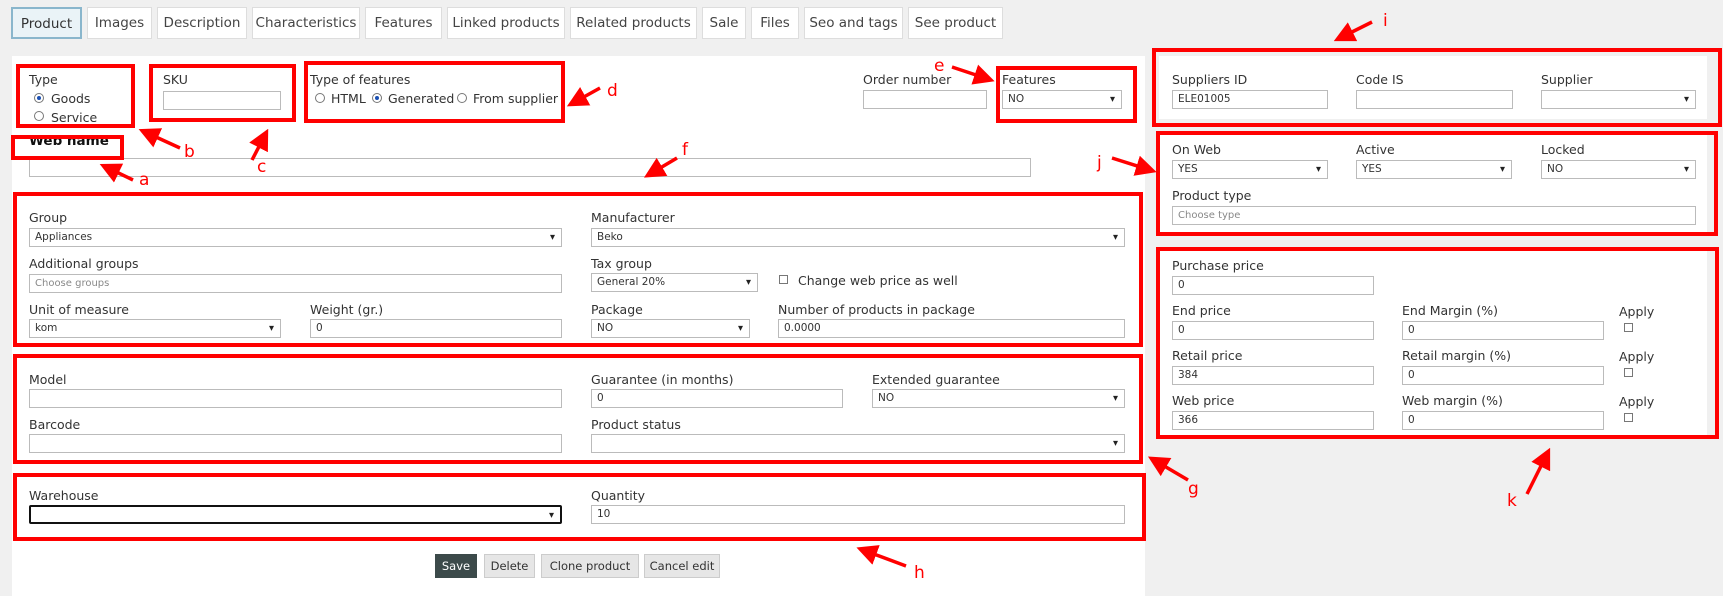 The width and height of the screenshot is (1723, 596). What do you see at coordinates (1563, 149) in the screenshot?
I see `locked-label: Locked` at bounding box center [1563, 149].